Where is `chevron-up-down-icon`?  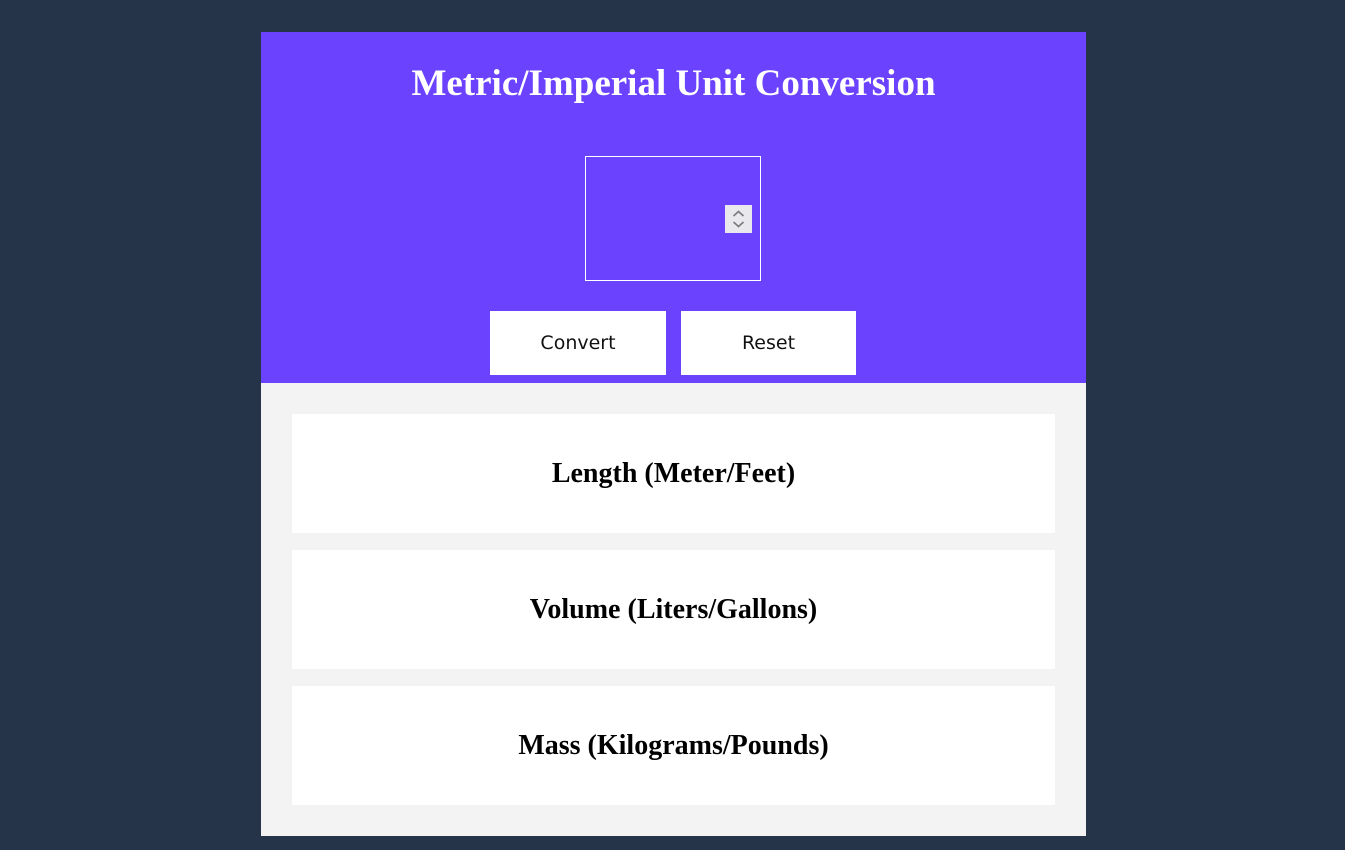 chevron-up-down-icon is located at coordinates (738, 219).